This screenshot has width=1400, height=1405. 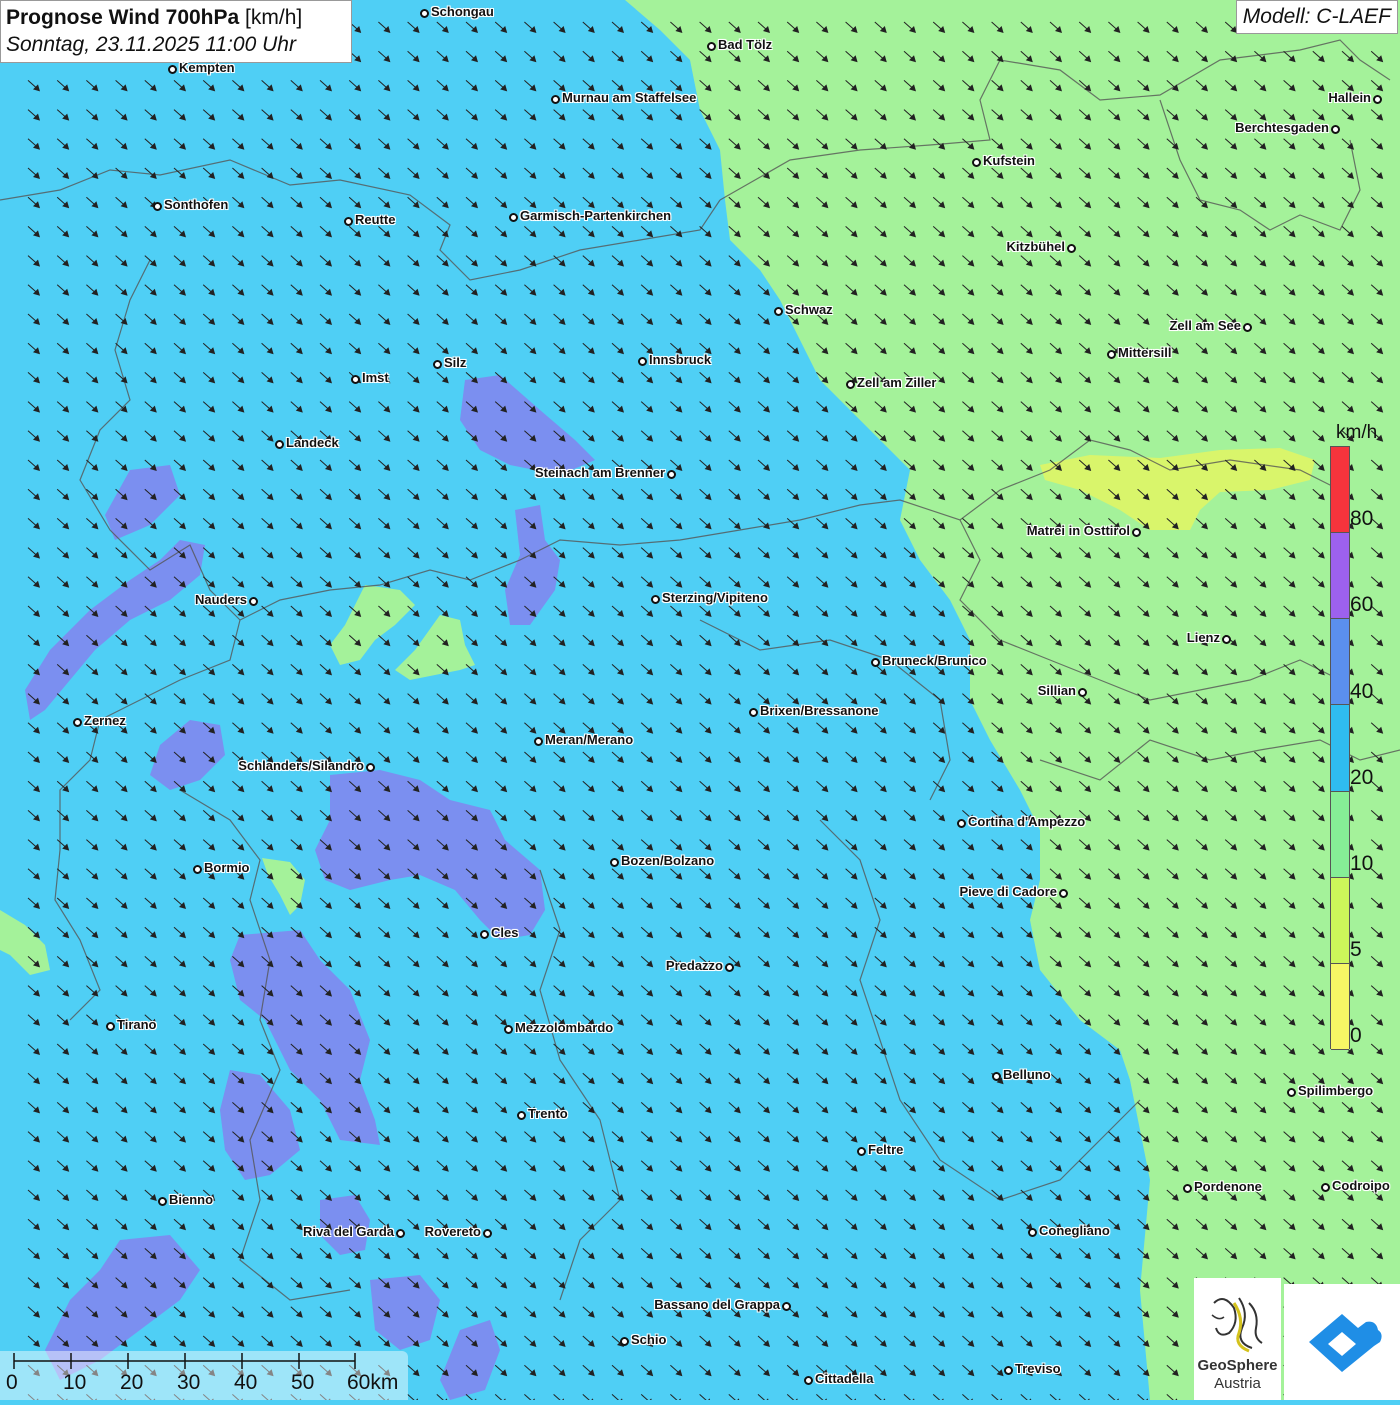 What do you see at coordinates (375, 377) in the screenshot?
I see `city-label: Imst` at bounding box center [375, 377].